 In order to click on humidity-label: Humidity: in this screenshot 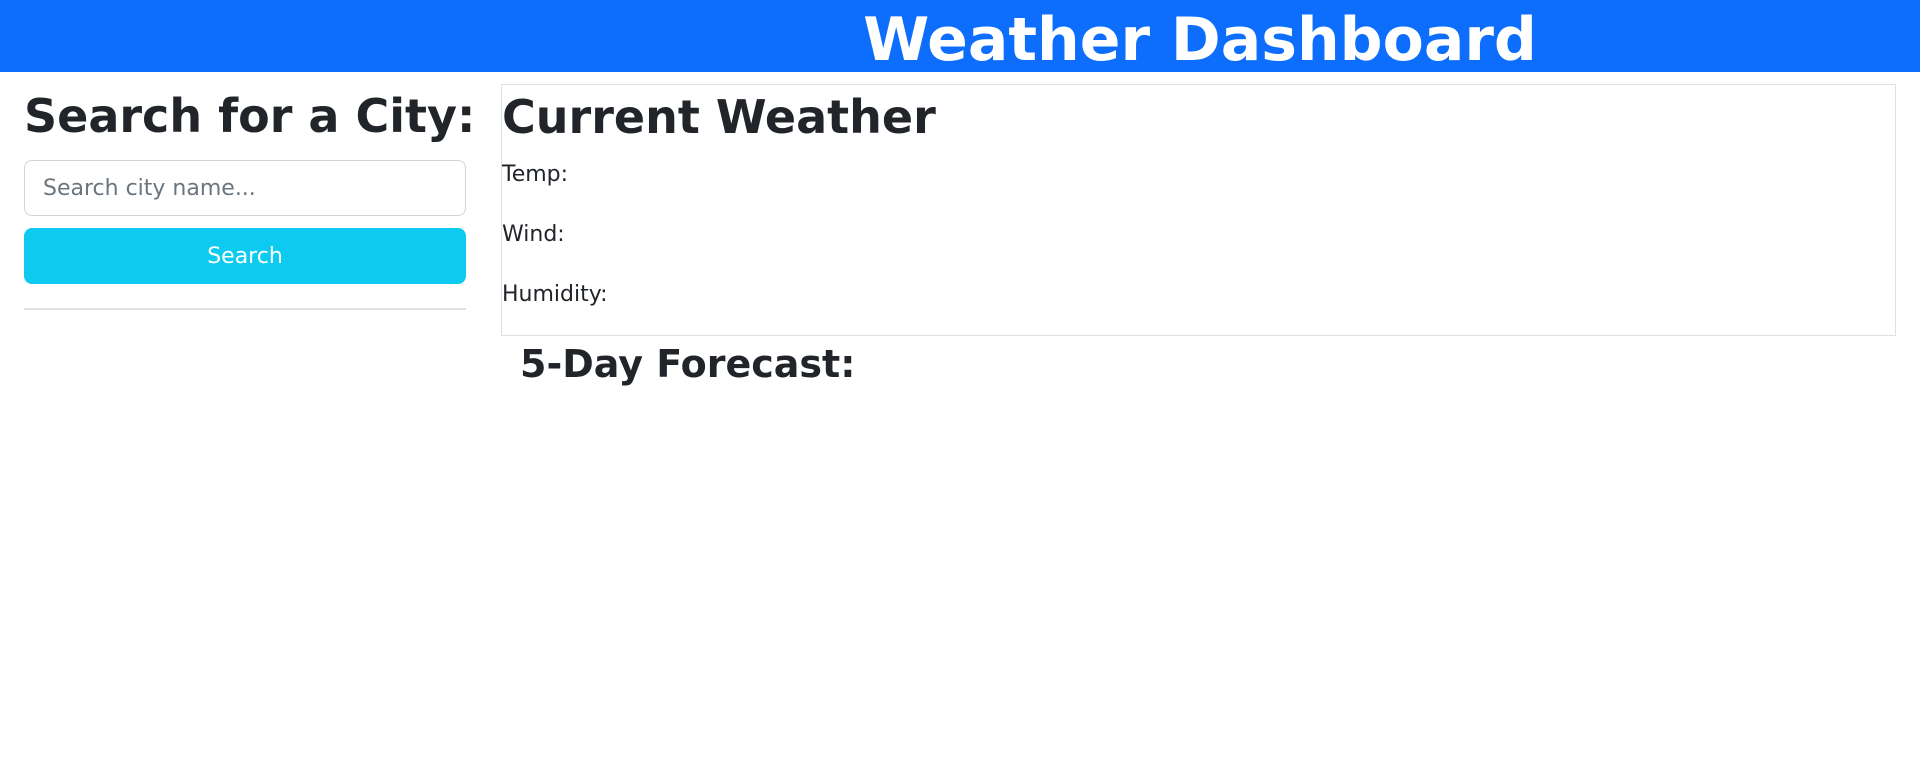, I will do `click(555, 294)`.